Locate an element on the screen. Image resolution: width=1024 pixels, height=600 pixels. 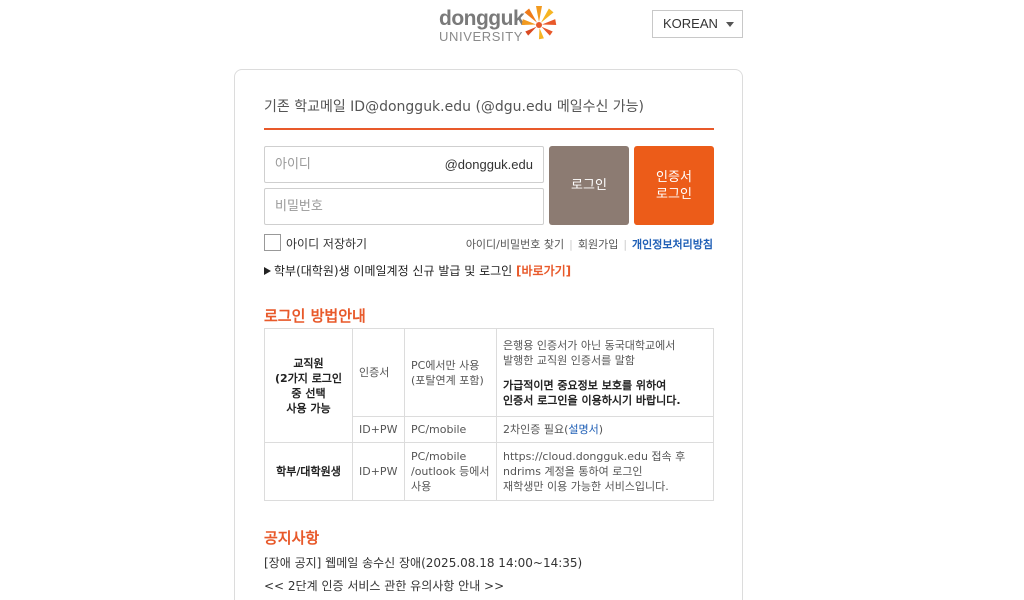
new-account-link: [바로가기] is located at coordinates (543, 271).